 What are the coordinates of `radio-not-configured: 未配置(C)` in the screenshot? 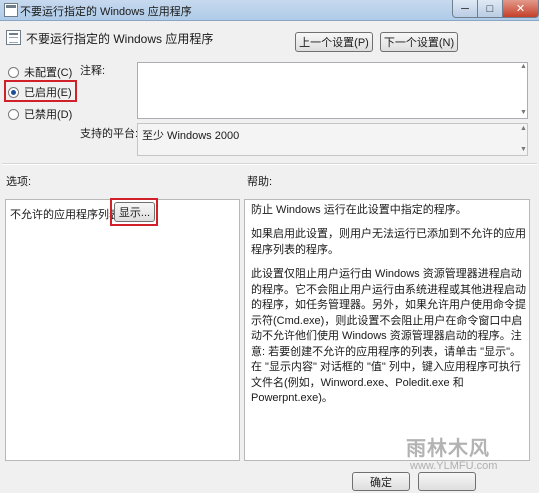 It's located at (40, 72).